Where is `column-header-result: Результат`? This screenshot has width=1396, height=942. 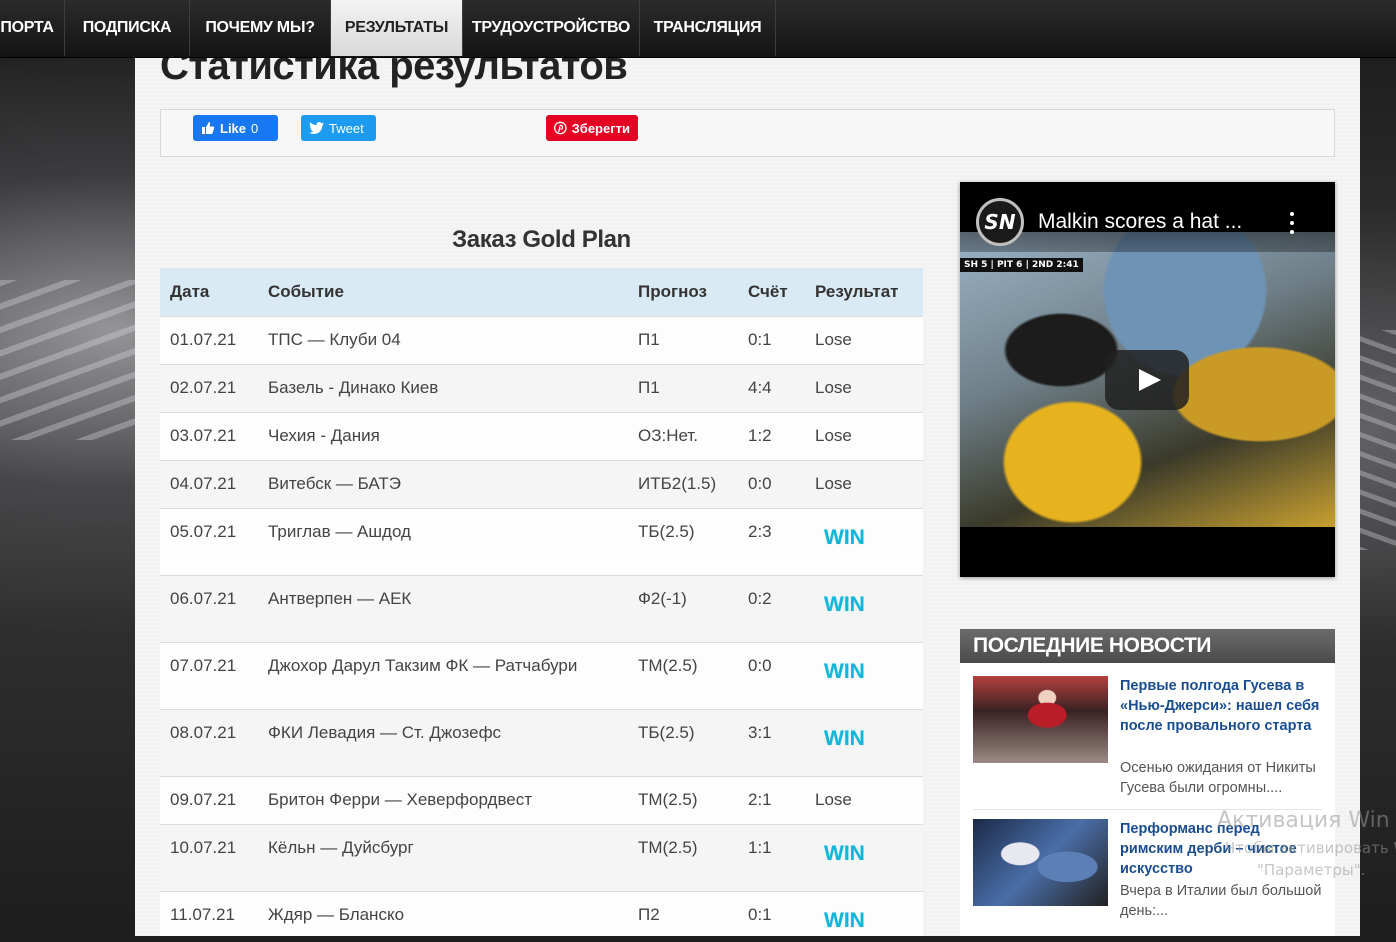 column-header-result: Результат is located at coordinates (864, 292).